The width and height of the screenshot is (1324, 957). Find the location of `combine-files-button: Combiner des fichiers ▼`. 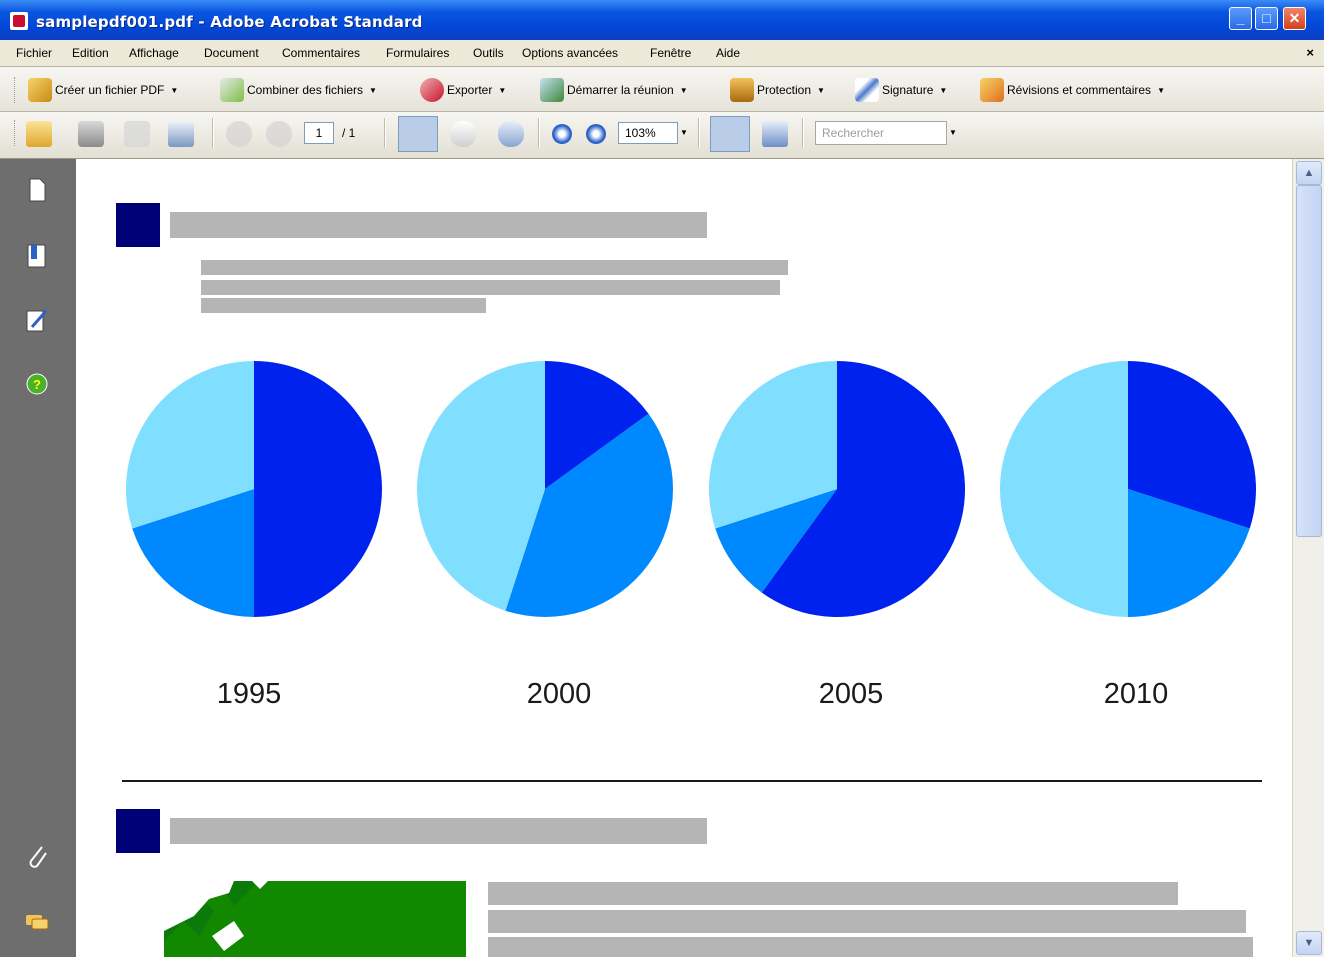

combine-files-button: Combiner des fichiers ▼ is located at coordinates (298, 90).